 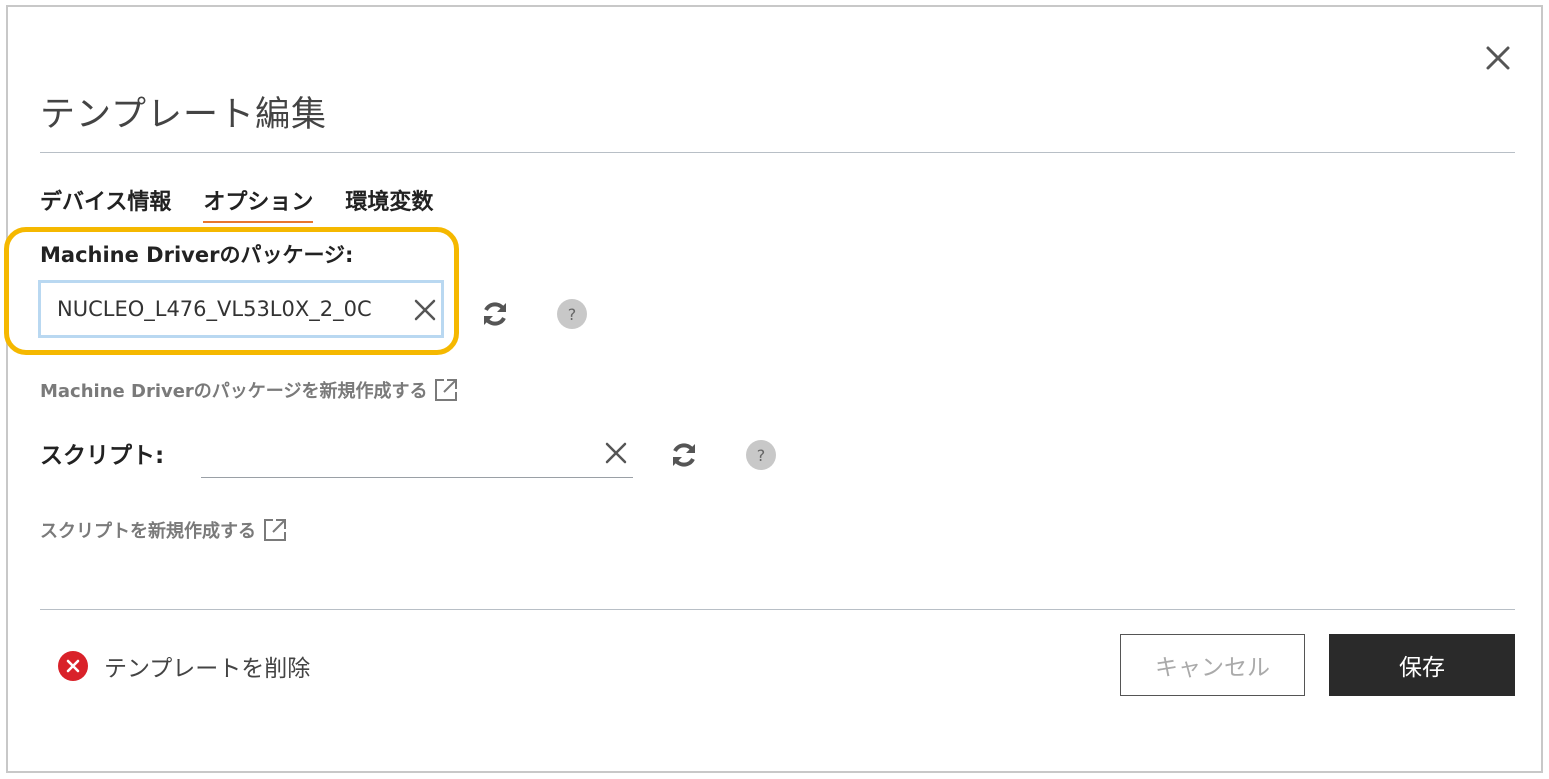 I want to click on delete-template-label: テンプレートを削除, so click(x=207, y=669).